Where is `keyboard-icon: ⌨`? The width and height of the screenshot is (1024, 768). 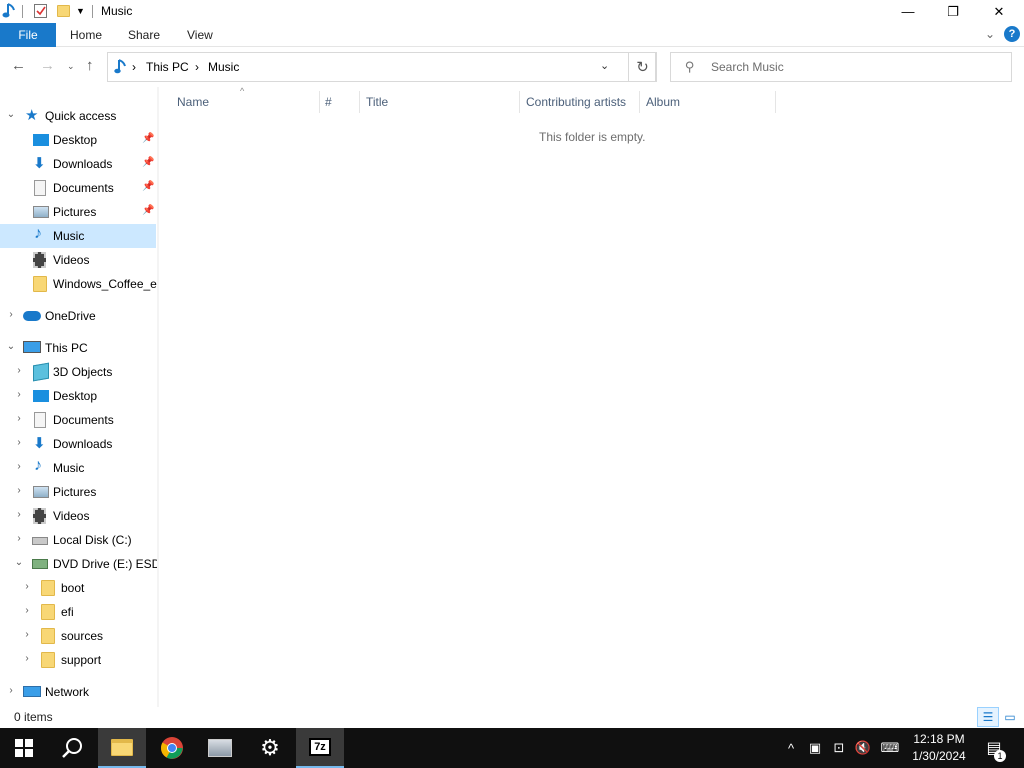
keyboard-icon: ⌨ is located at coordinates (890, 748).